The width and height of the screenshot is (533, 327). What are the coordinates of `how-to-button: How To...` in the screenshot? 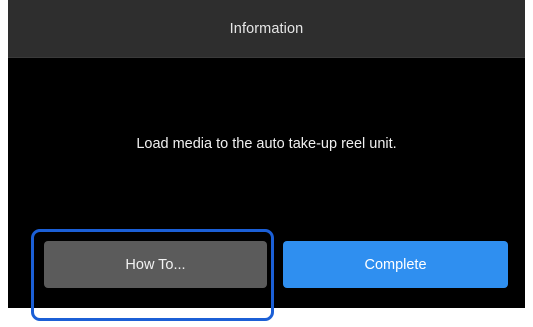 It's located at (155, 264).